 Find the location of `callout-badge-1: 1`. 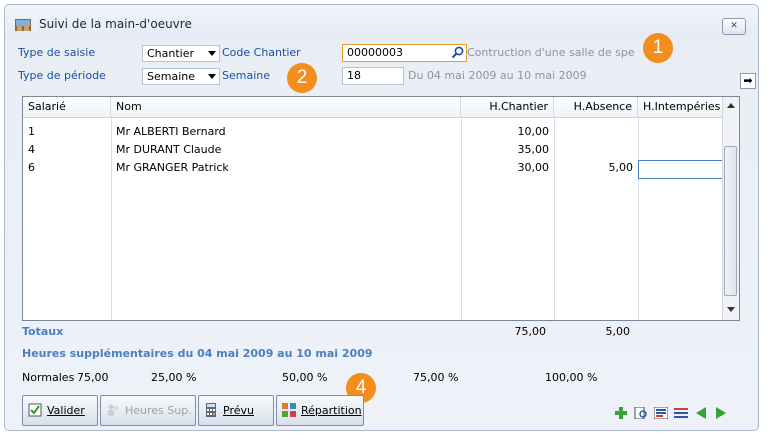

callout-badge-1: 1 is located at coordinates (658, 48).